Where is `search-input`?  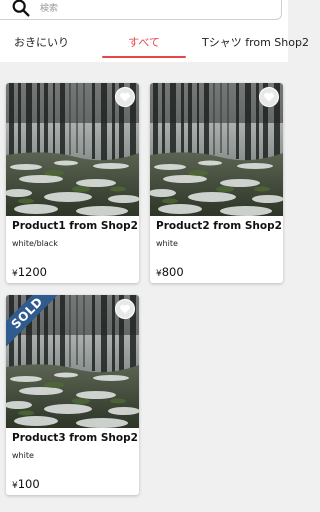 search-input is located at coordinates (140, 9).